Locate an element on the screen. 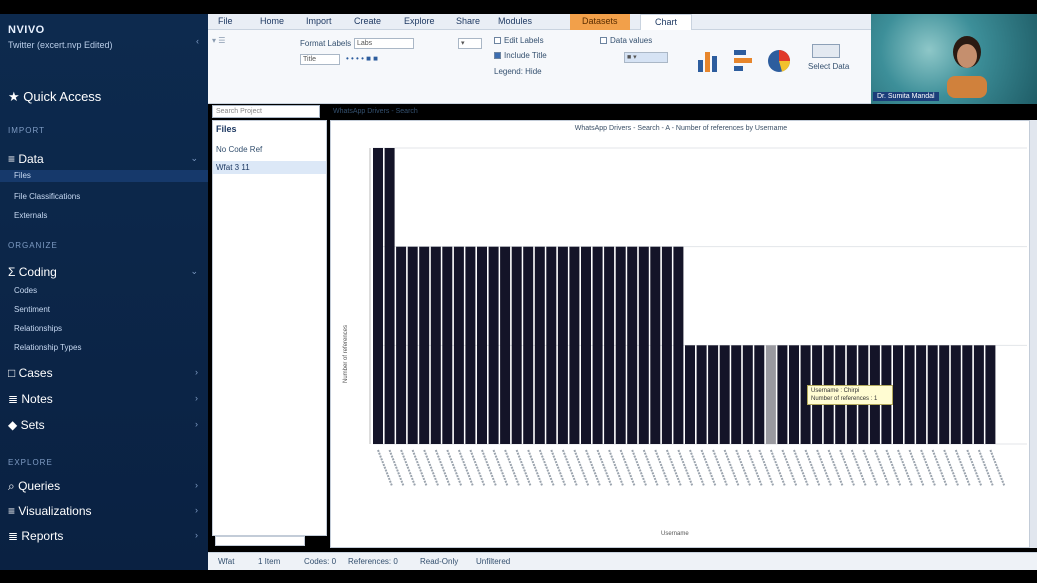 This screenshot has height=583, width=1037. tab-file: File is located at coordinates (225, 21).